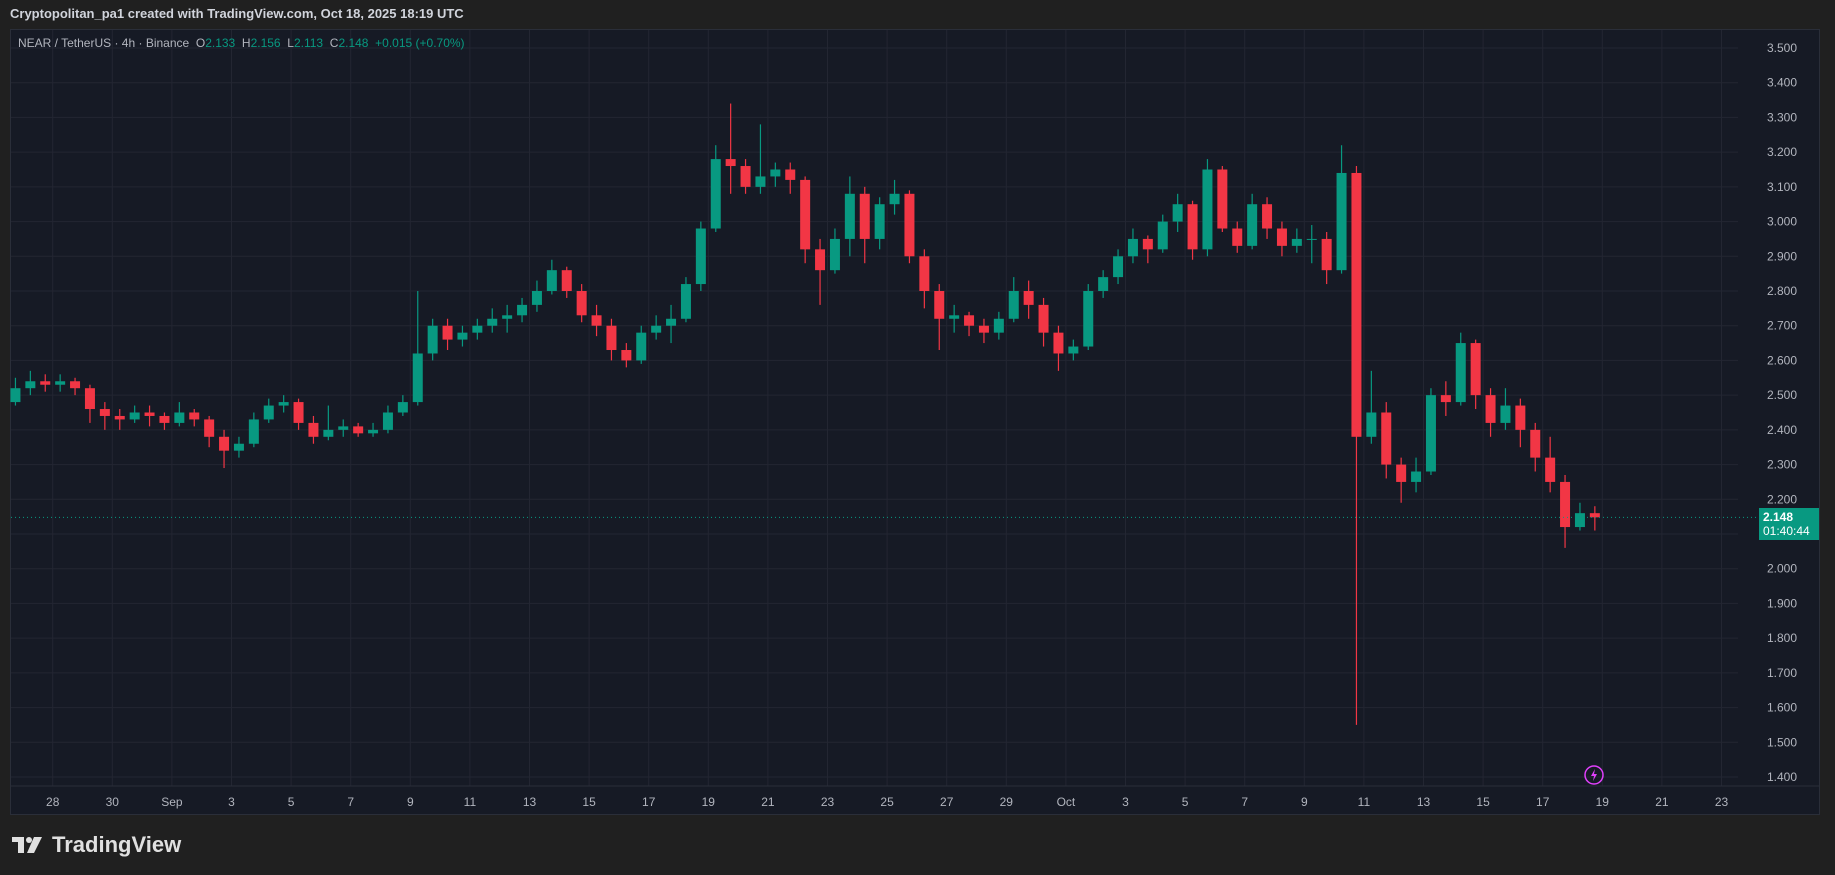 The image size is (1835, 875). I want to click on lightning-icon, so click(1594, 775).